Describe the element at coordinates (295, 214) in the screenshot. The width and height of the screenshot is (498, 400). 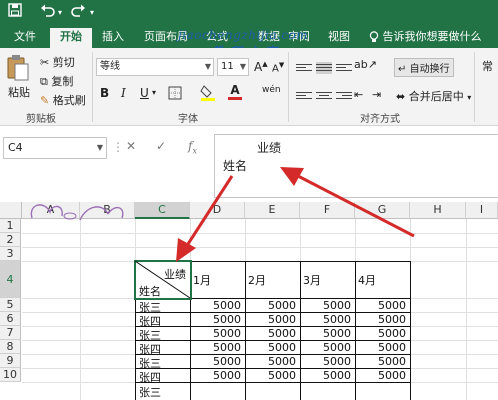
I see `annotation-arrows` at that location.